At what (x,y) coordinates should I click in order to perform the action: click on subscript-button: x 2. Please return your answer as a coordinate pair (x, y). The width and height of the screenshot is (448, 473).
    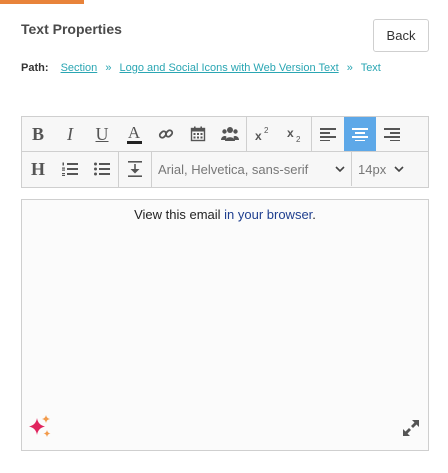
    Looking at the image, I should click on (295, 134).